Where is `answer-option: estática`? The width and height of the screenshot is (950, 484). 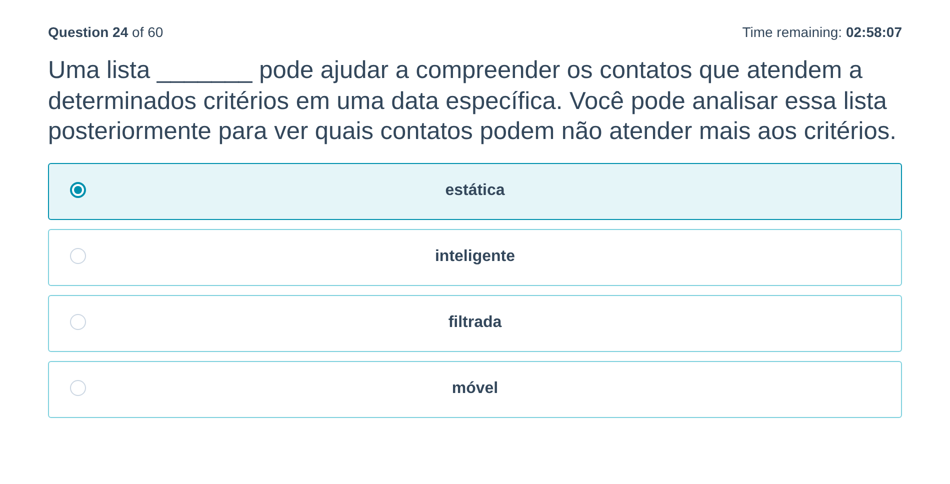
answer-option: estática is located at coordinates (475, 191).